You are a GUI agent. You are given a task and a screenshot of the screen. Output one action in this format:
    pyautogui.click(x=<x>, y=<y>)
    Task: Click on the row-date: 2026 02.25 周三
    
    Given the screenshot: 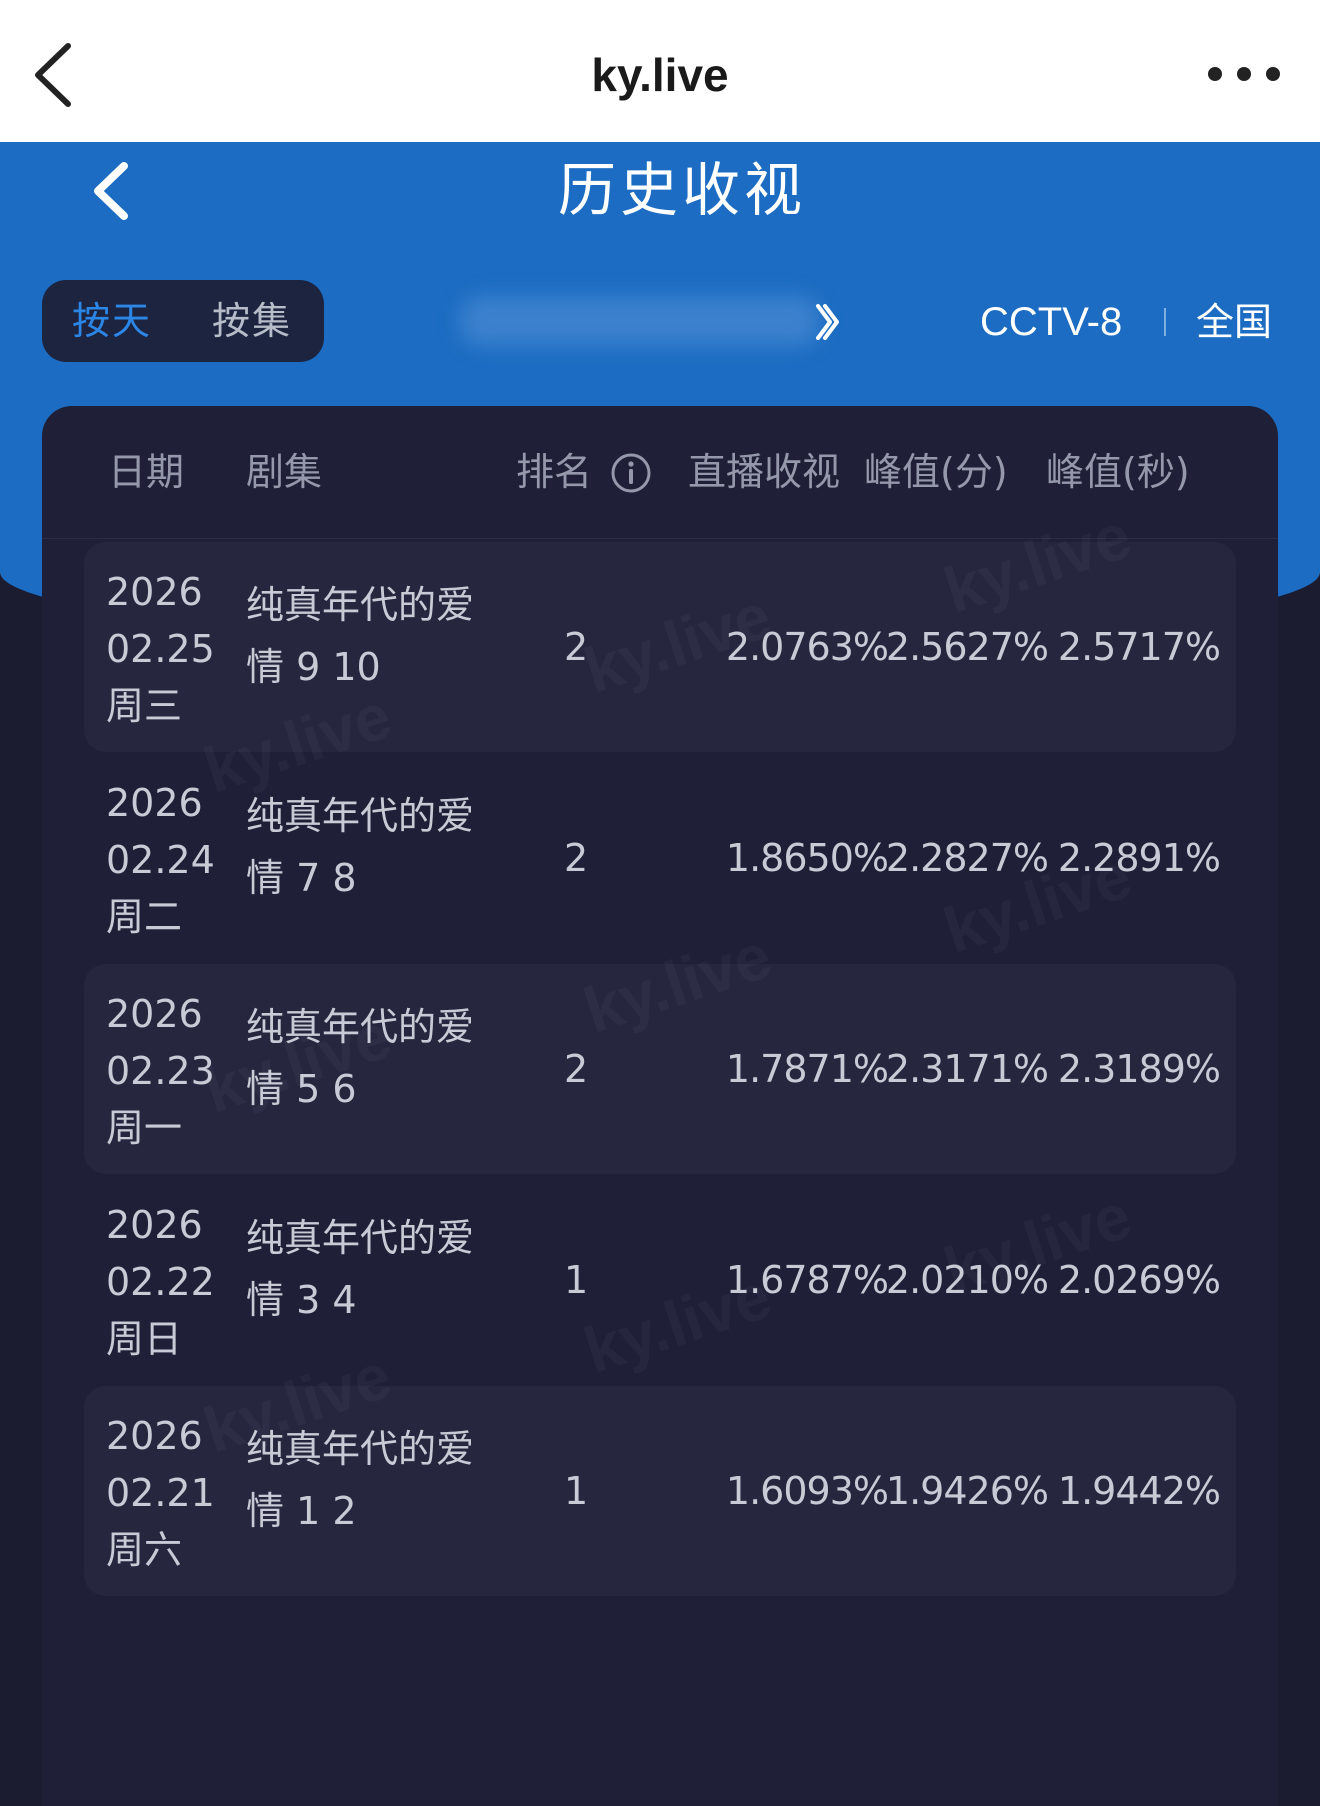 What is the action you would take?
    pyautogui.click(x=160, y=649)
    